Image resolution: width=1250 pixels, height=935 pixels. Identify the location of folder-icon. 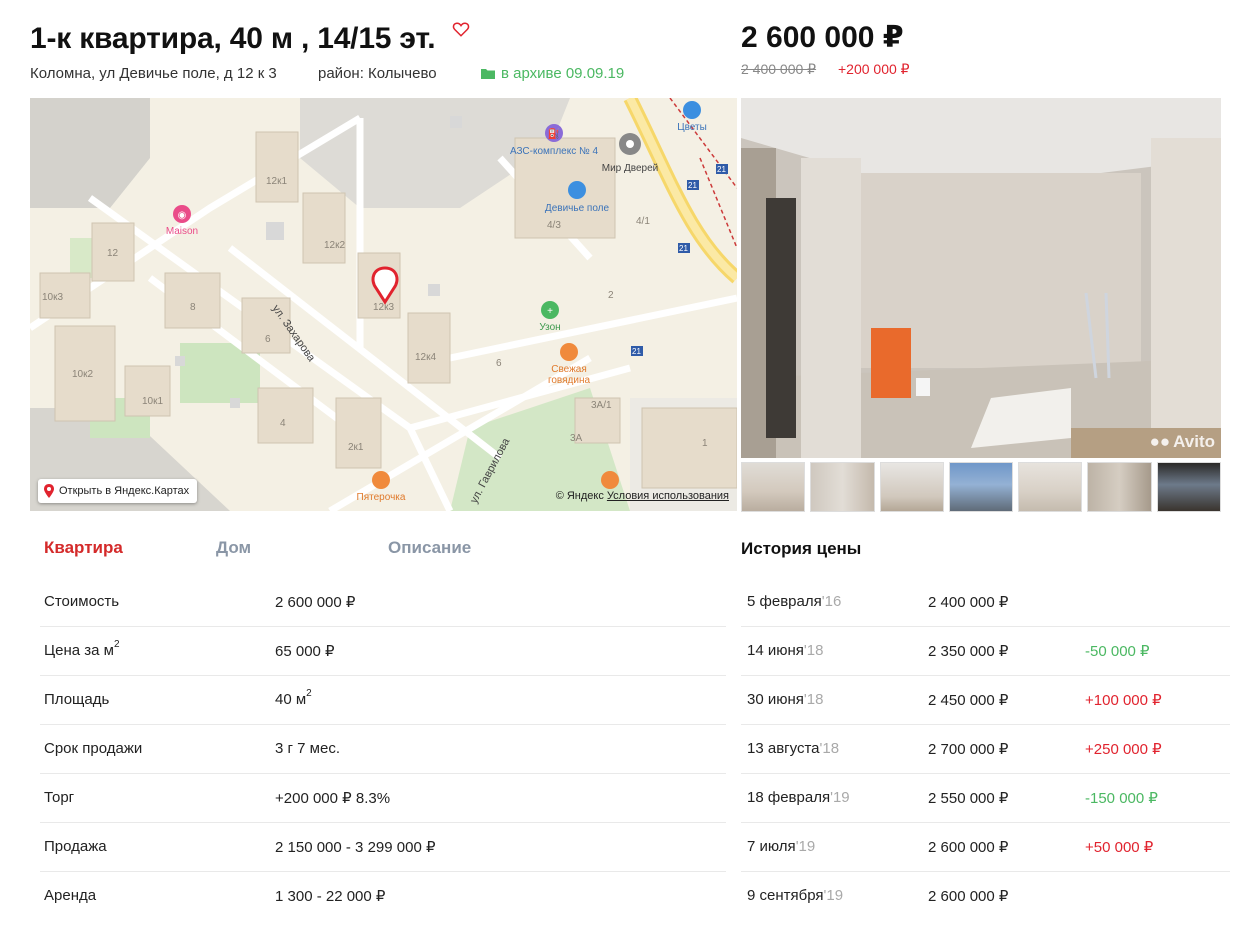
(488, 73).